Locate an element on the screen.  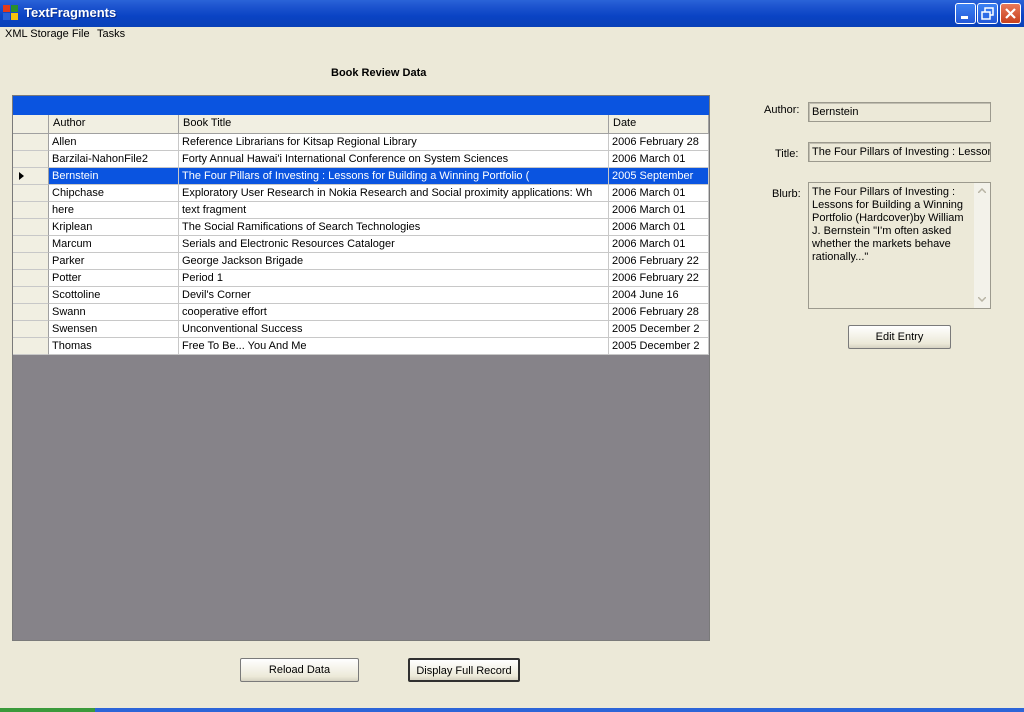
chevron-up-icon is located at coordinates (982, 190).